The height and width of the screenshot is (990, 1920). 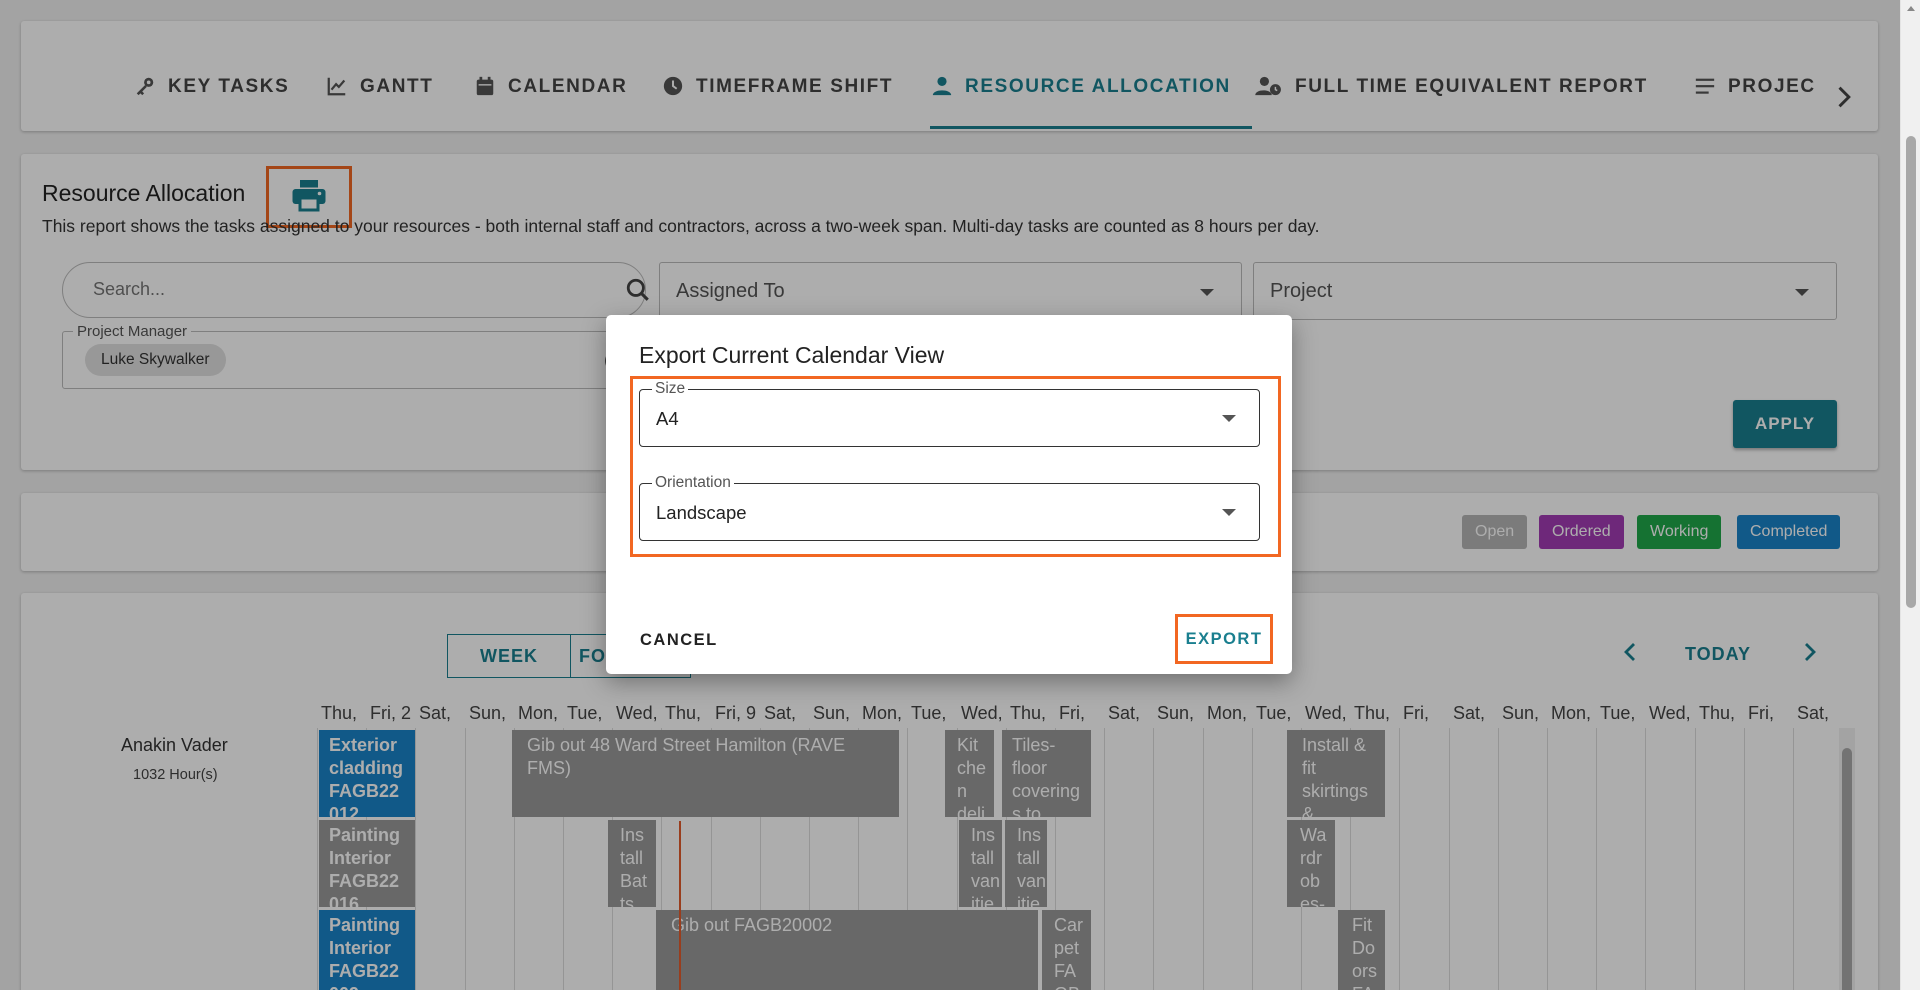 I want to click on size-value: A4, so click(x=667, y=418).